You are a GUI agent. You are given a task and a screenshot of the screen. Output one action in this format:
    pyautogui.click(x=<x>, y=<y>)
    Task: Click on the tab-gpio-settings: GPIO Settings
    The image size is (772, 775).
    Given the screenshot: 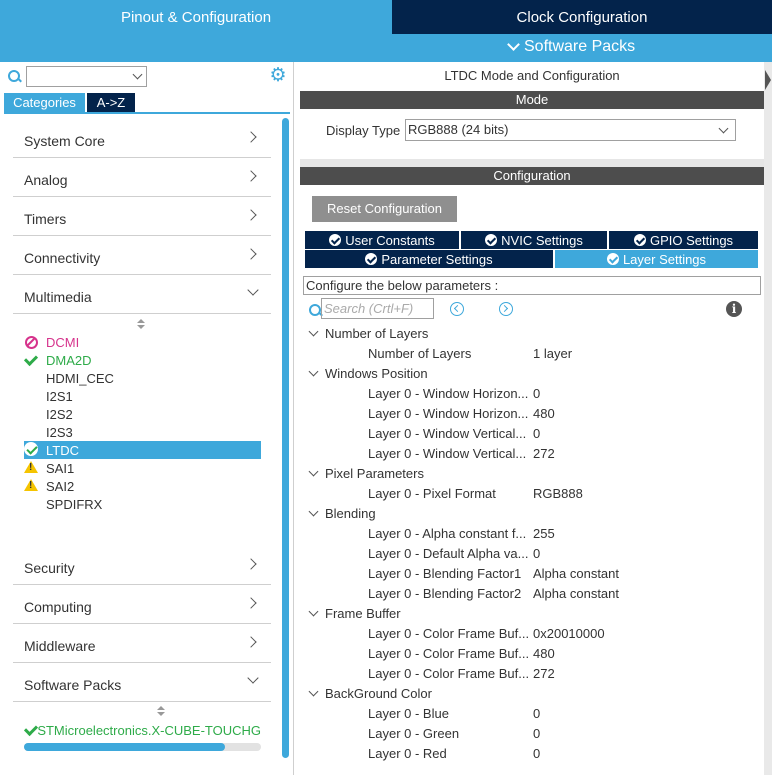 What is the action you would take?
    pyautogui.click(x=683, y=240)
    